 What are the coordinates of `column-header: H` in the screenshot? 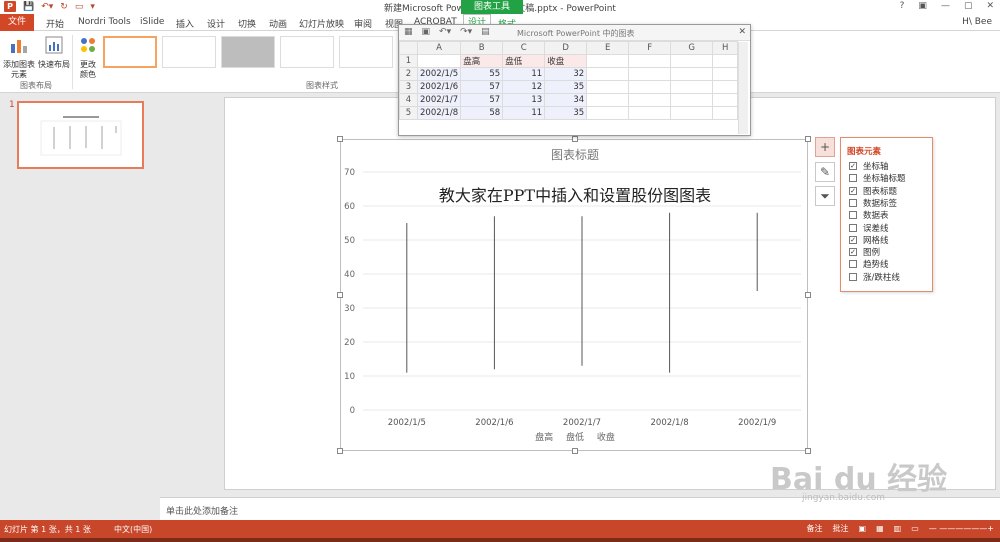 It's located at (725, 48).